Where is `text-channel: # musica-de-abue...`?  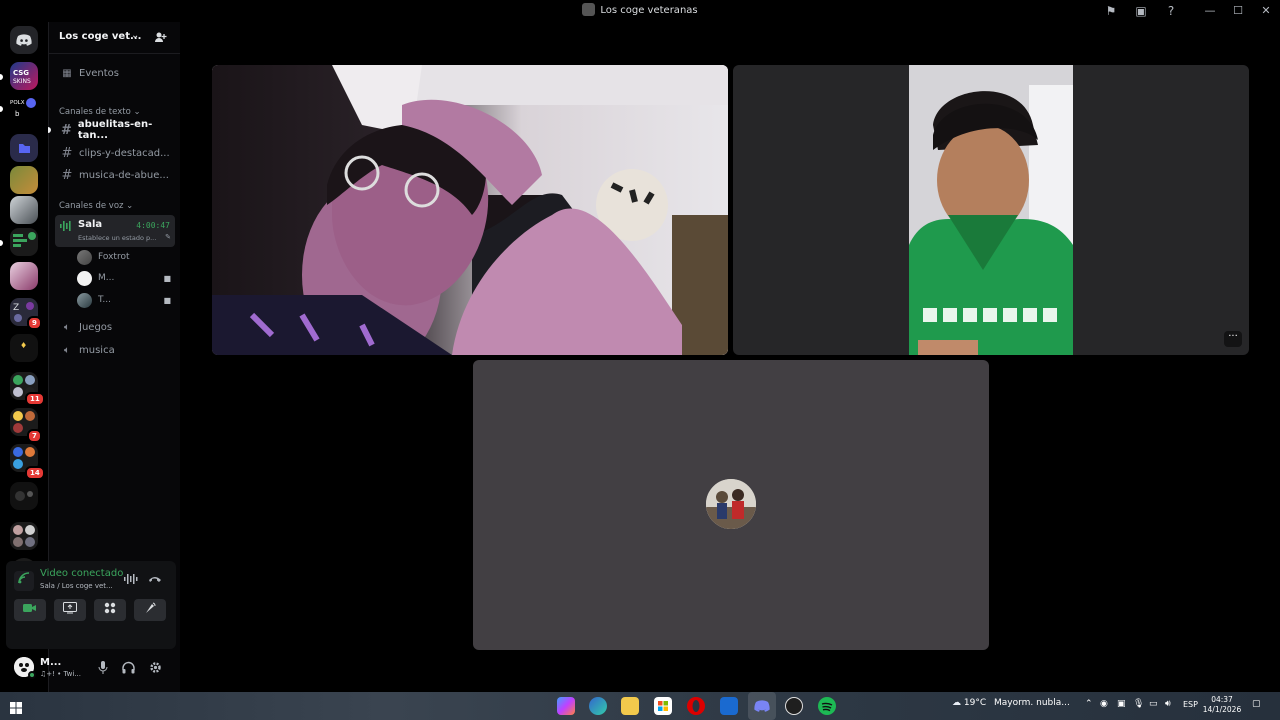
text-channel: # musica-de-abue... is located at coordinates (115, 175).